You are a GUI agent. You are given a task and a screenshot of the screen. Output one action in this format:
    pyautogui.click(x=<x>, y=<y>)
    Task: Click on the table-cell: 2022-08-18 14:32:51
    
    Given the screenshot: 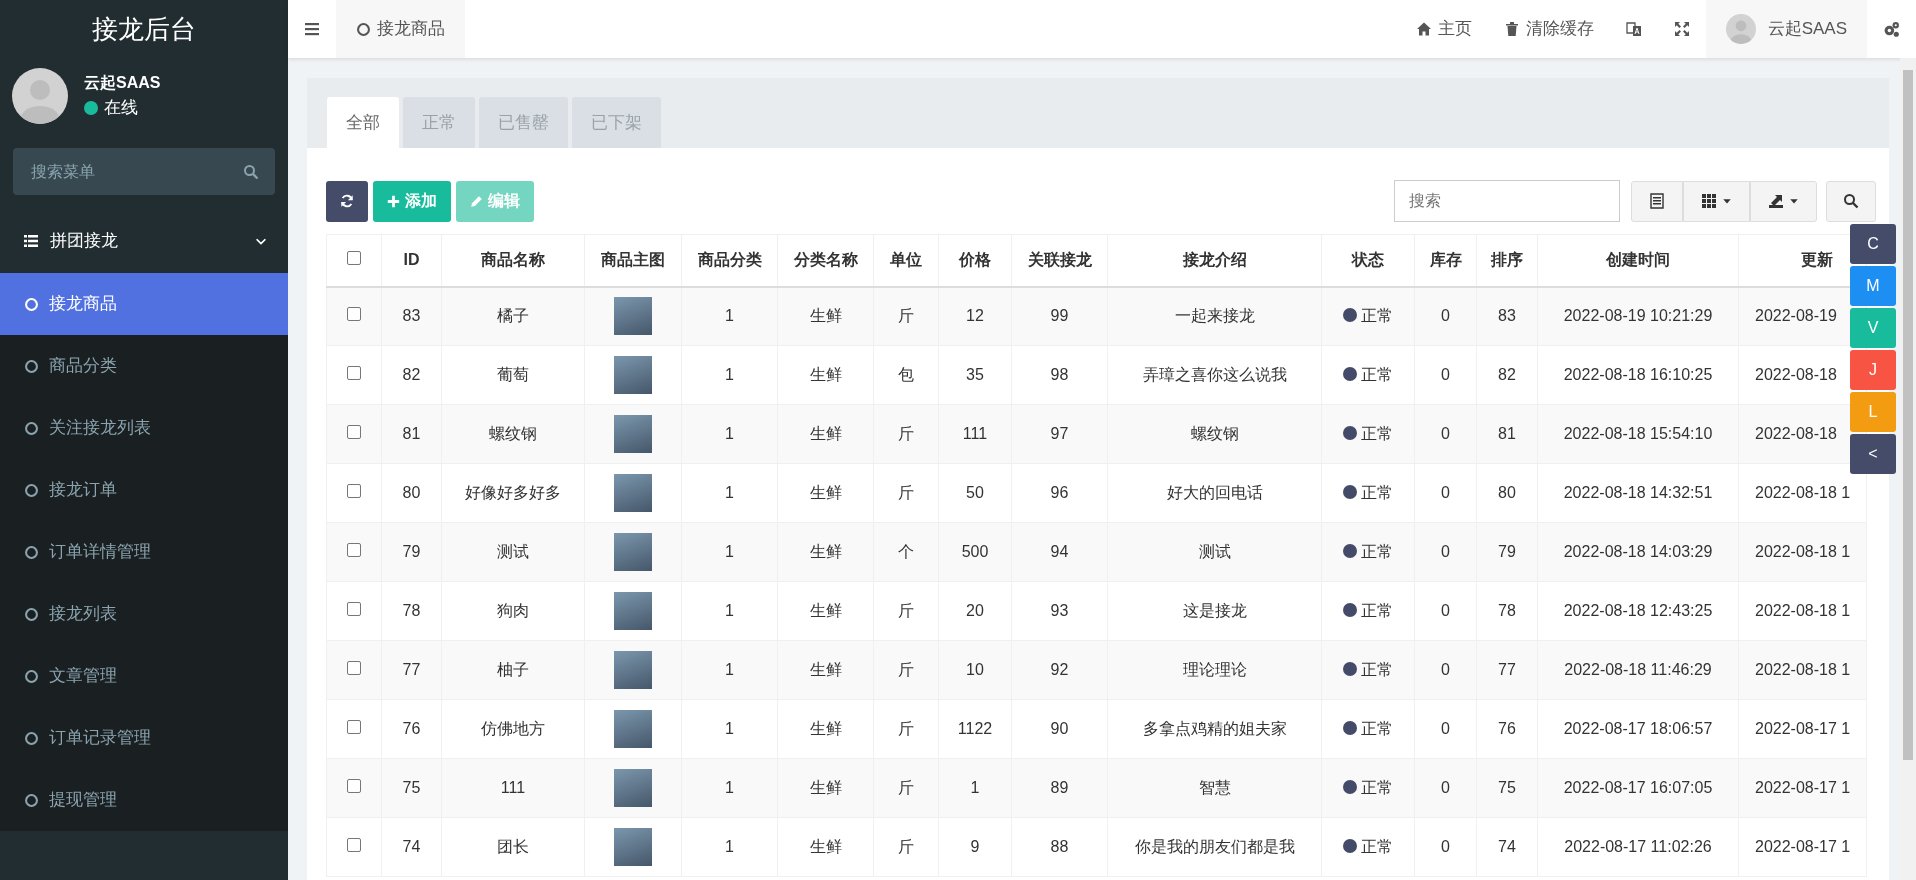 What is the action you would take?
    pyautogui.click(x=1638, y=492)
    